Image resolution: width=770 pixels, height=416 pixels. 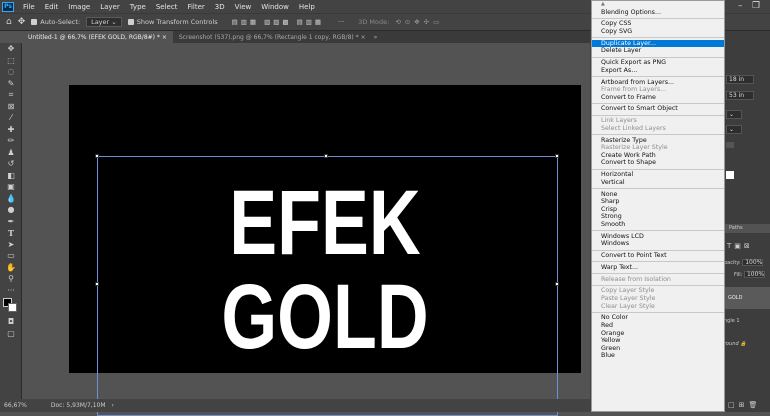 What do you see at coordinates (307, 7) in the screenshot?
I see `menu-help: Help` at bounding box center [307, 7].